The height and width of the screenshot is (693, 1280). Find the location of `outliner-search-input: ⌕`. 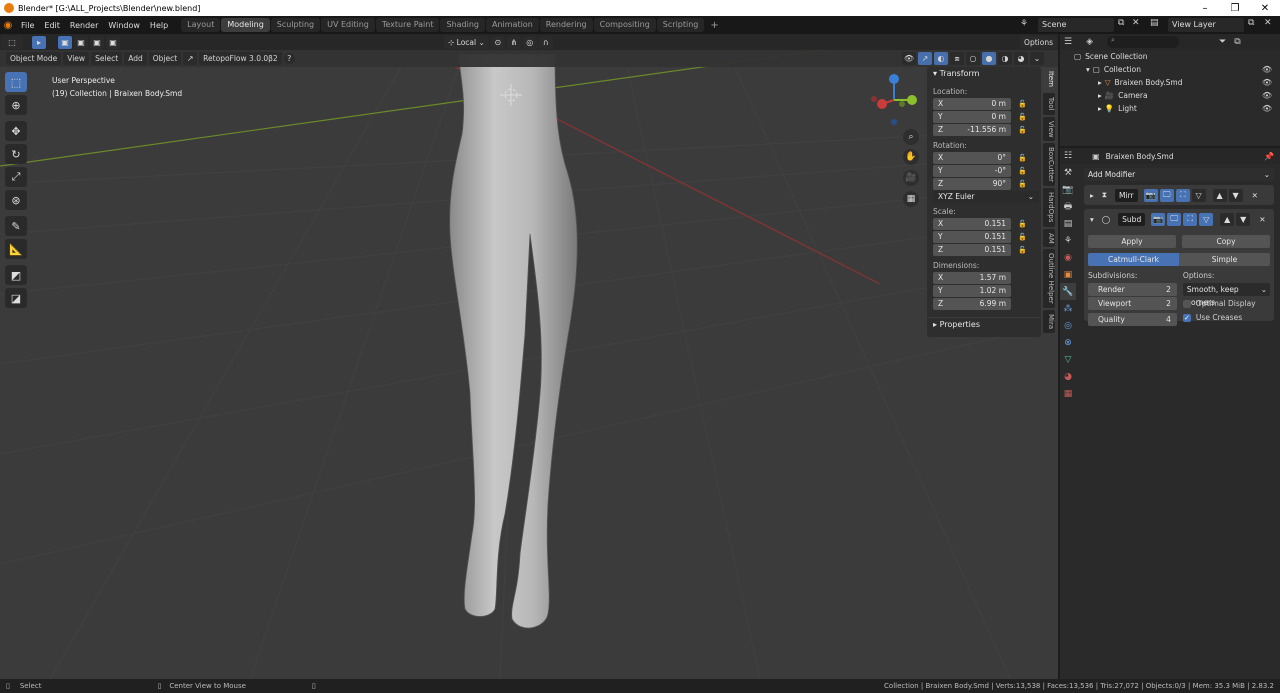

outliner-search-input: ⌕ is located at coordinates (1143, 42).